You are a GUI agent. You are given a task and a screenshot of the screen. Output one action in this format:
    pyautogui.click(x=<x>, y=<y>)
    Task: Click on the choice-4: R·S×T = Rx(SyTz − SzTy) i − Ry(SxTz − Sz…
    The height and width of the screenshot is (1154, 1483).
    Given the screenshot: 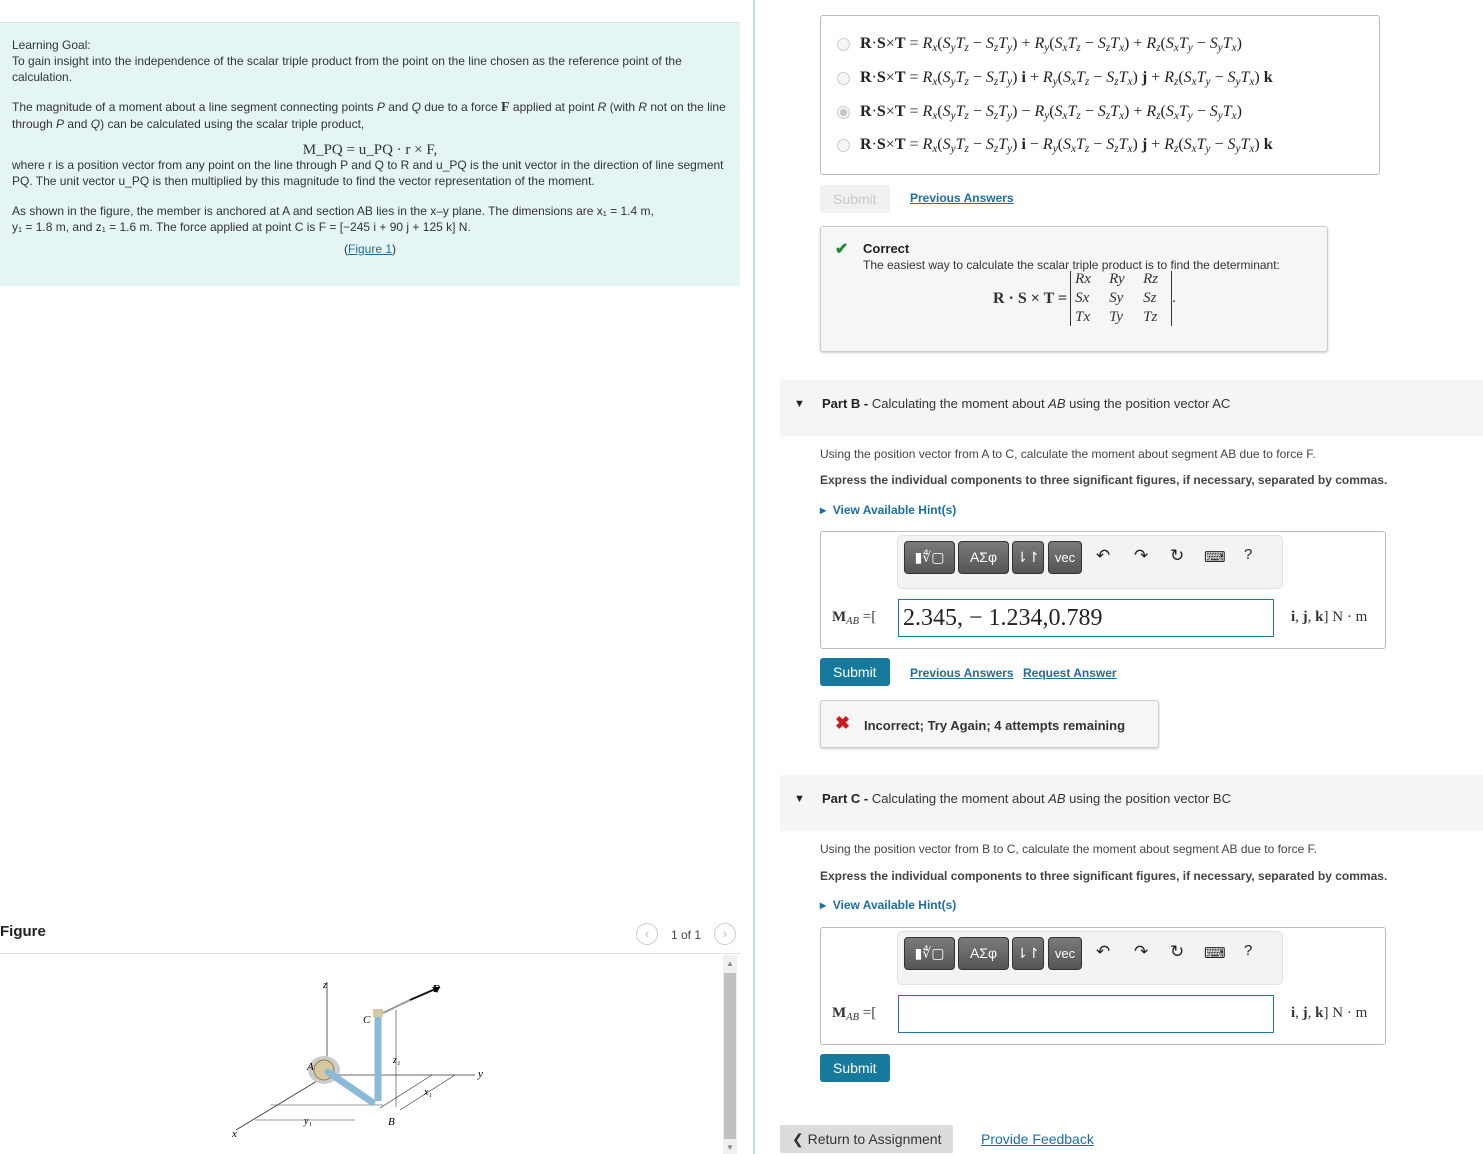 What is the action you would take?
    pyautogui.click(x=1055, y=145)
    